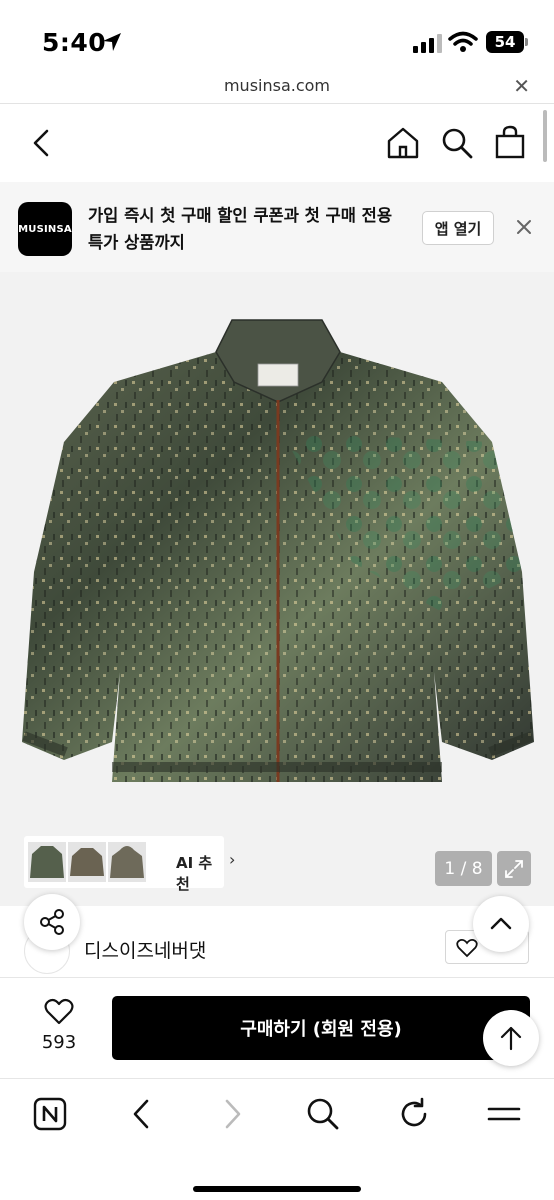 This screenshot has width=554, height=1200. What do you see at coordinates (524, 227) in the screenshot?
I see `close-icon` at bounding box center [524, 227].